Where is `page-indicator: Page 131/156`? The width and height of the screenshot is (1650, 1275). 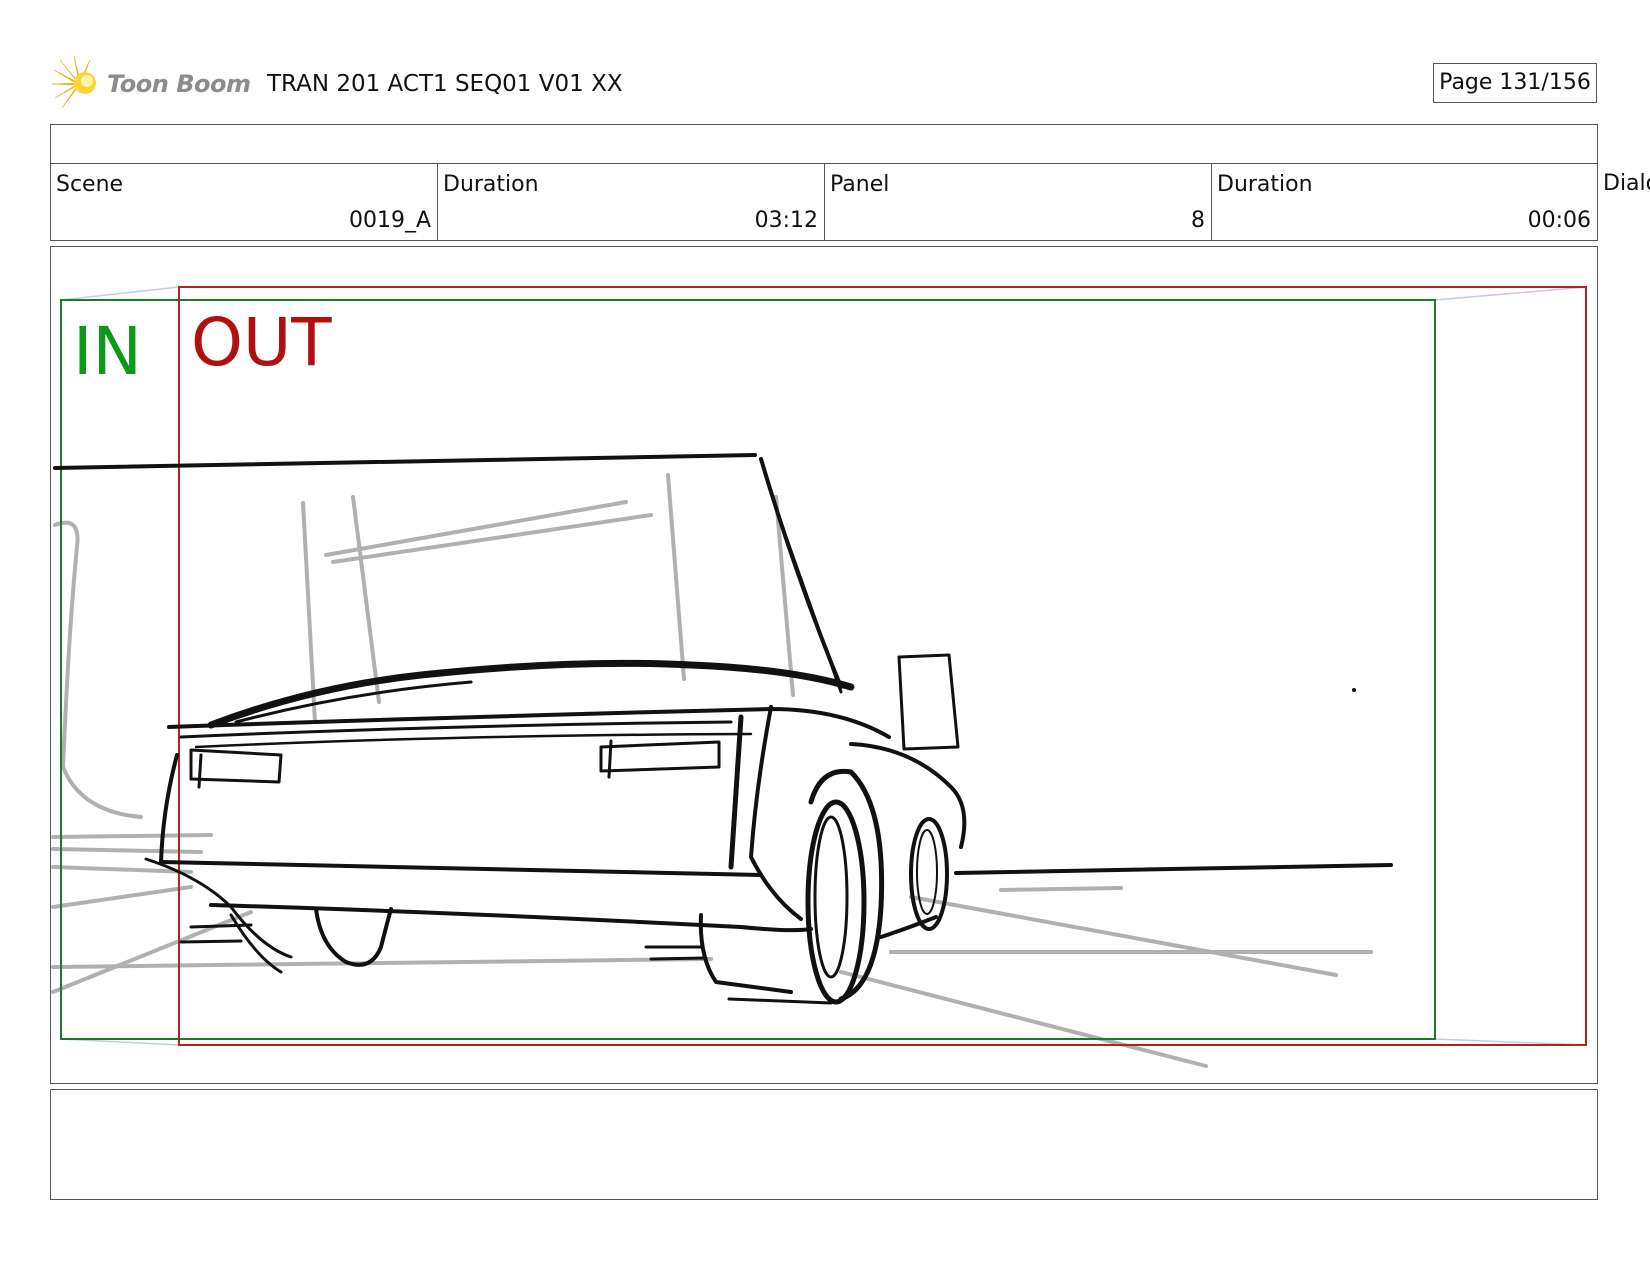
page-indicator: Page 131/156 is located at coordinates (1515, 83).